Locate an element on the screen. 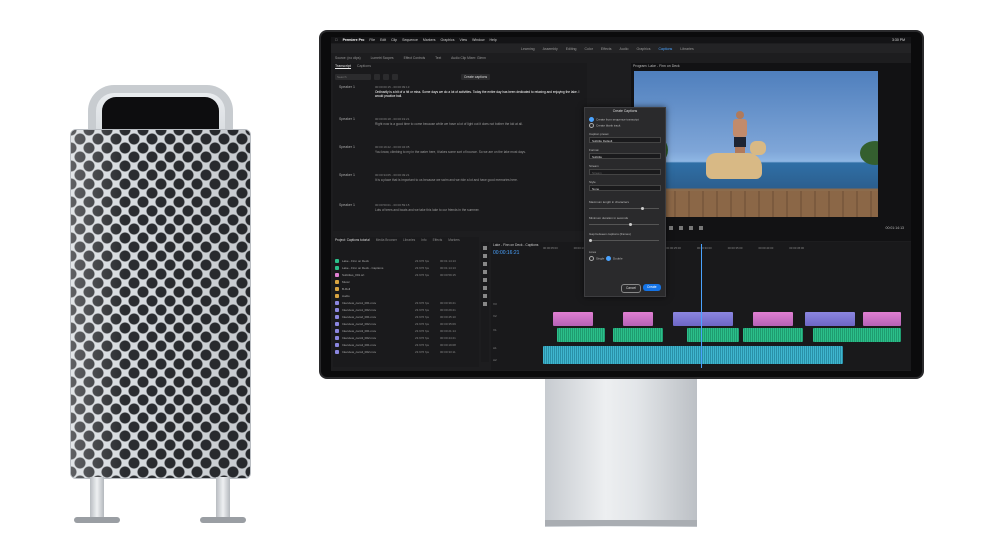 The height and width of the screenshot is (558, 992). caption-preset-select: Subtitle Default is located at coordinates (625, 140).